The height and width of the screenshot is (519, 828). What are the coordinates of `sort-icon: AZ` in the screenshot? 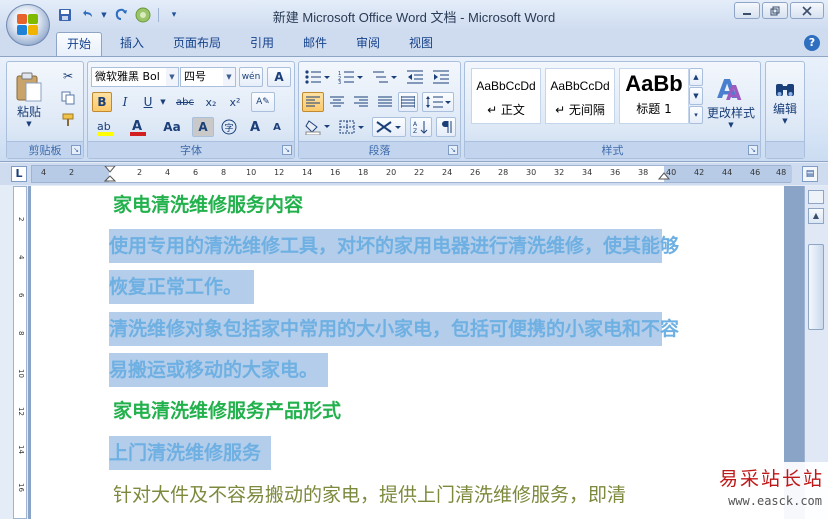 It's located at (421, 127).